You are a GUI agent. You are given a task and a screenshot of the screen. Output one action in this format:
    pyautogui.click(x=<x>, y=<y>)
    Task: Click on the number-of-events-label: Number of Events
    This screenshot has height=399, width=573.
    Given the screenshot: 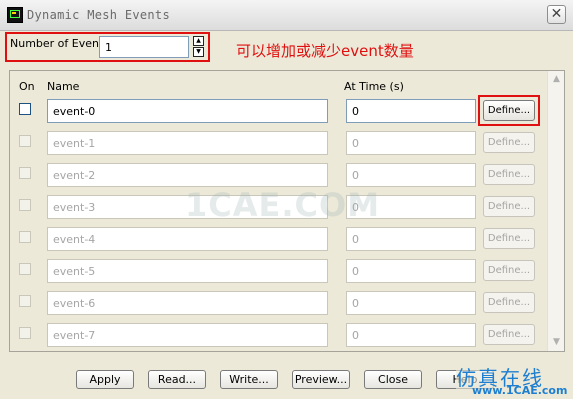 What is the action you would take?
    pyautogui.click(x=60, y=43)
    